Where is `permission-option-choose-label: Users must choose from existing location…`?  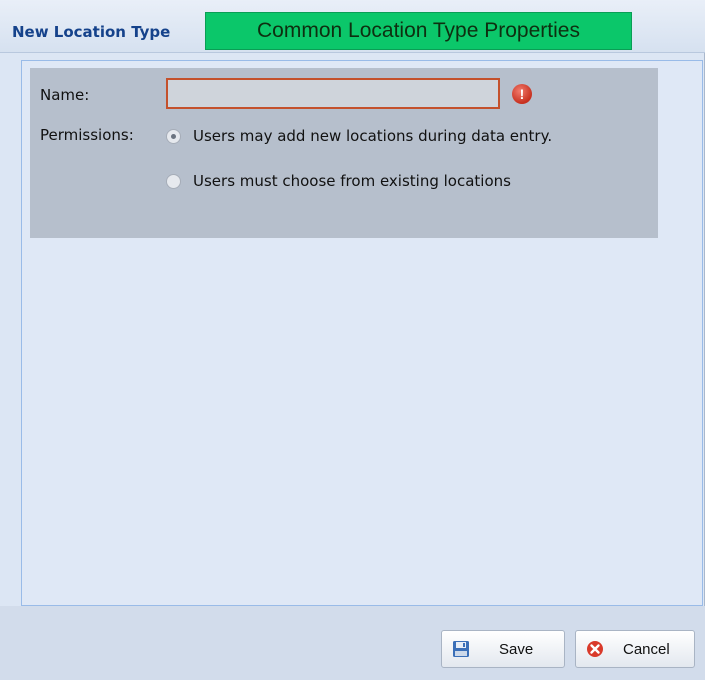
permission-option-choose-label: Users must choose from existing location… is located at coordinates (352, 181).